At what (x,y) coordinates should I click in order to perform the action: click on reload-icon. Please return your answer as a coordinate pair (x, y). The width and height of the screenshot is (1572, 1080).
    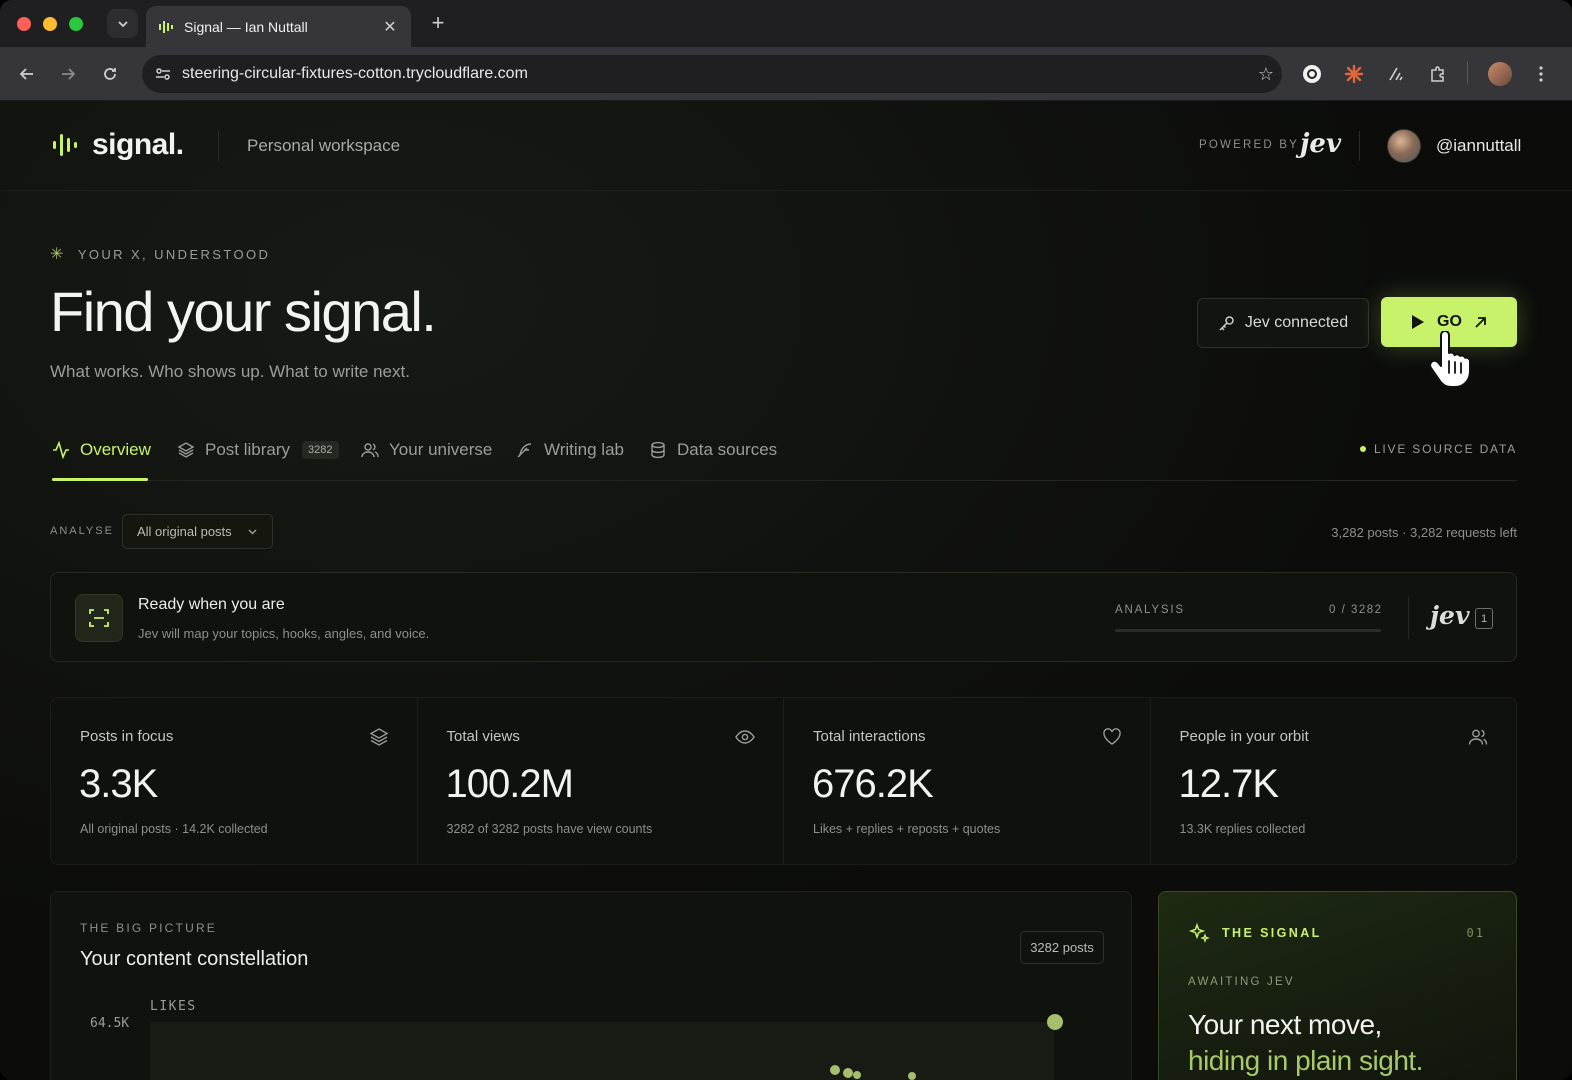
    Looking at the image, I should click on (110, 74).